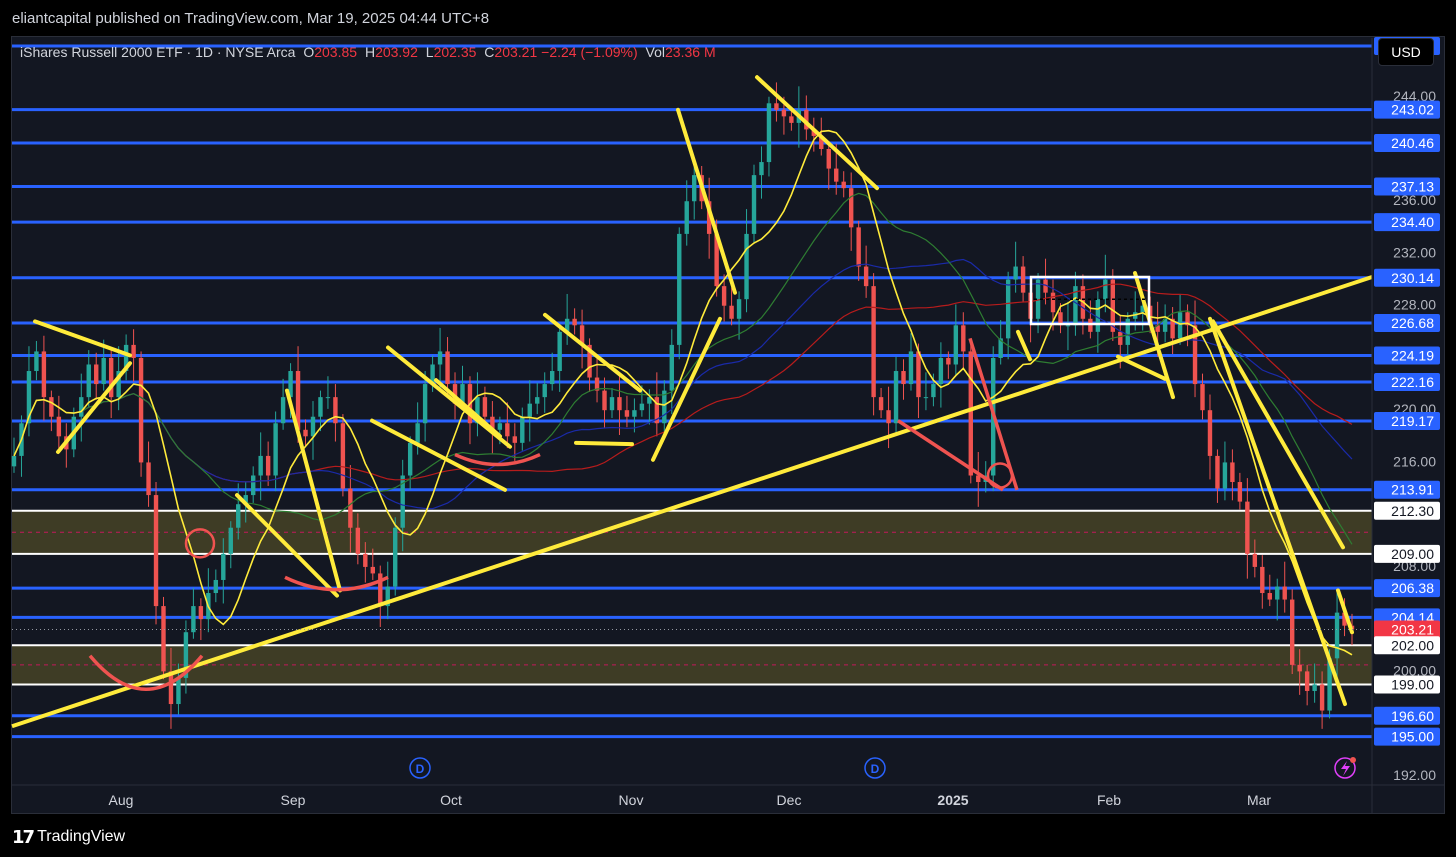 The width and height of the screenshot is (1456, 857). I want to click on price-level-label: 206.38, so click(1412, 588).